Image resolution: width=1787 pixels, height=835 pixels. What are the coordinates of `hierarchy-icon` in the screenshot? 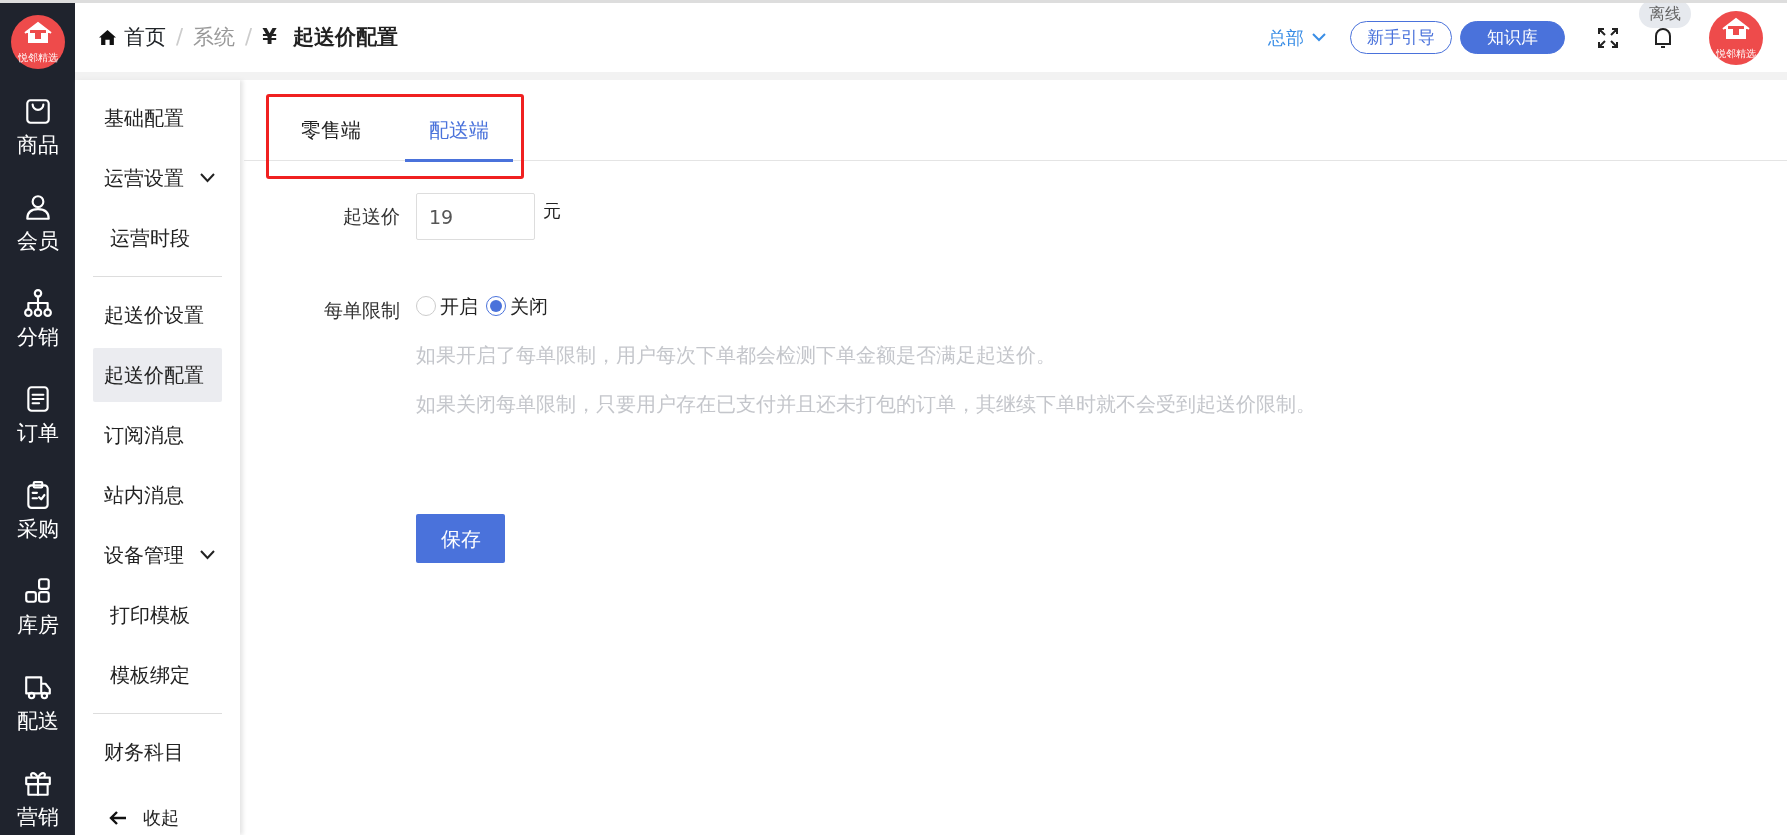 It's located at (37, 303).